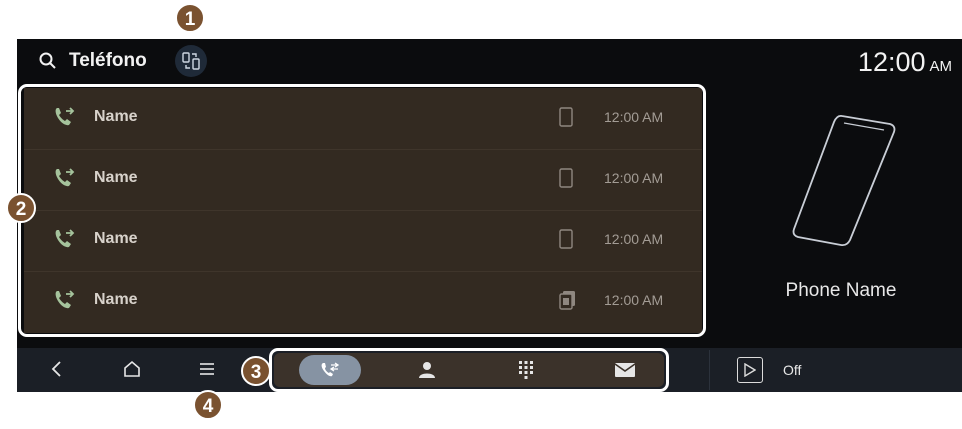 Image resolution: width=962 pixels, height=429 pixels. I want to click on tab-bar-callout-frame, so click(469, 370).